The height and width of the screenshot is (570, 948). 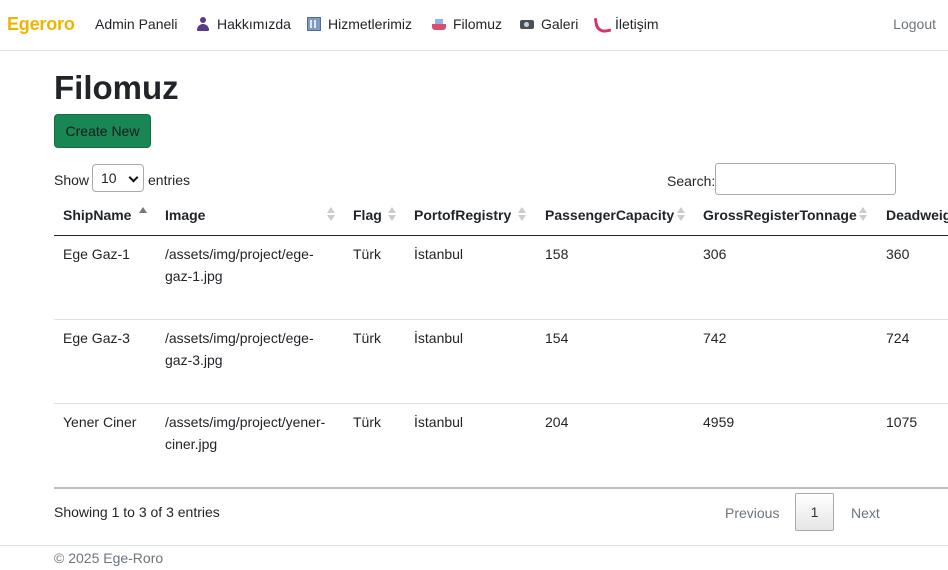 What do you see at coordinates (898, 338) in the screenshot?
I see `cell-deadweight: 724` at bounding box center [898, 338].